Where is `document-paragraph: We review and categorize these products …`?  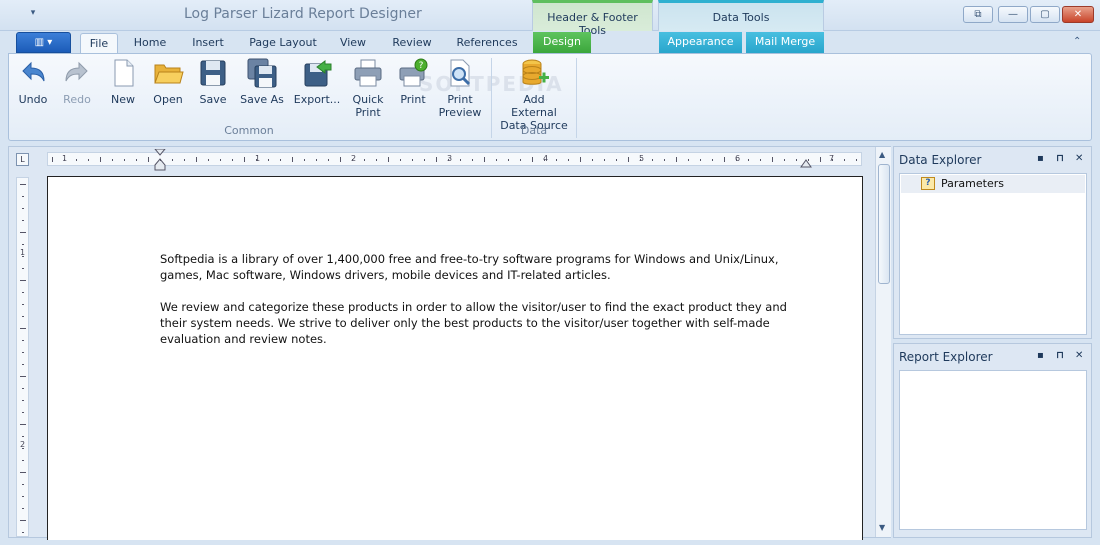
document-paragraph: We review and categorize these products … is located at coordinates (485, 323).